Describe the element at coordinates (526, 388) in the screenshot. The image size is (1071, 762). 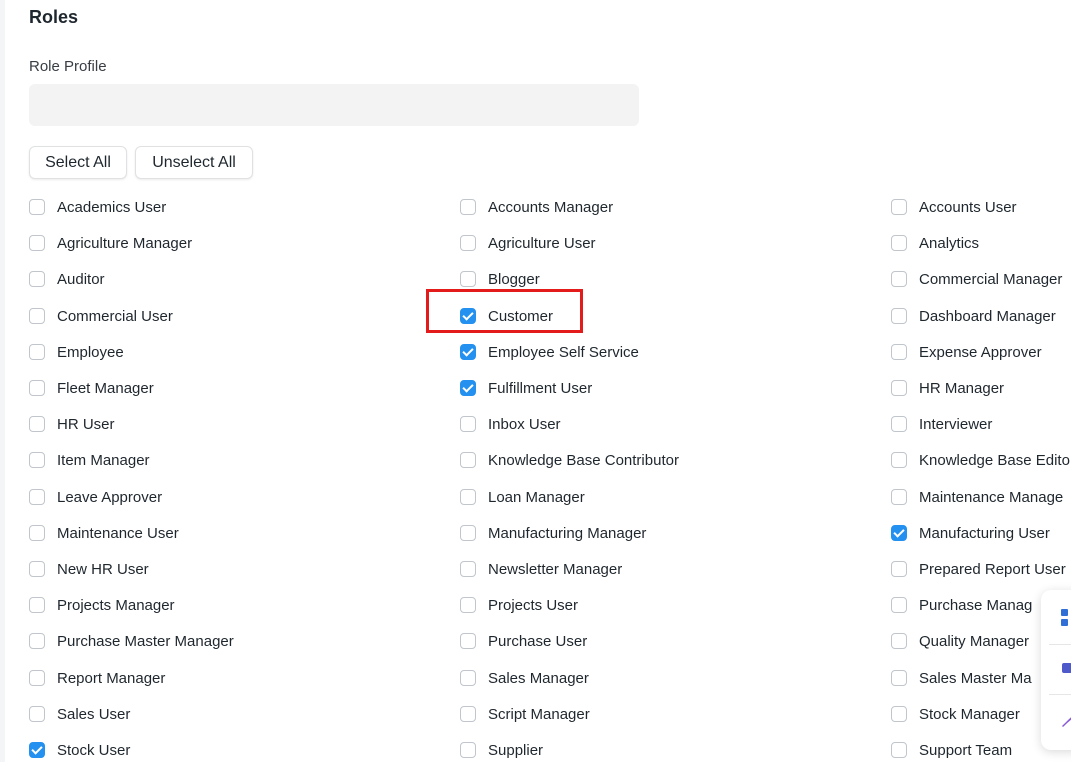
I see `role-checkbox-item: Fulfillment User` at that location.